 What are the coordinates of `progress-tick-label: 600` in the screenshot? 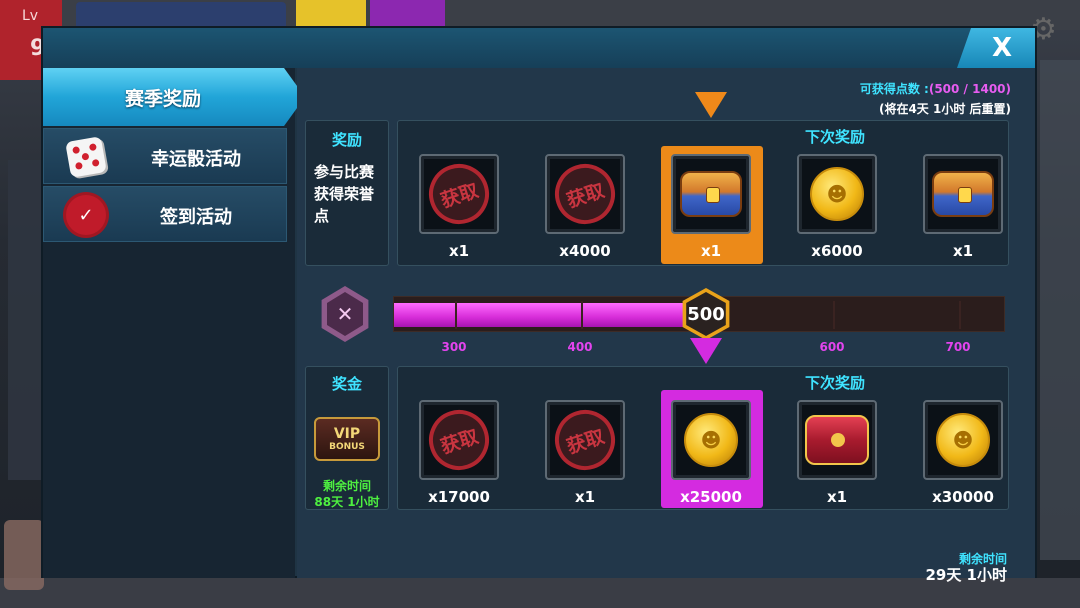 It's located at (832, 347).